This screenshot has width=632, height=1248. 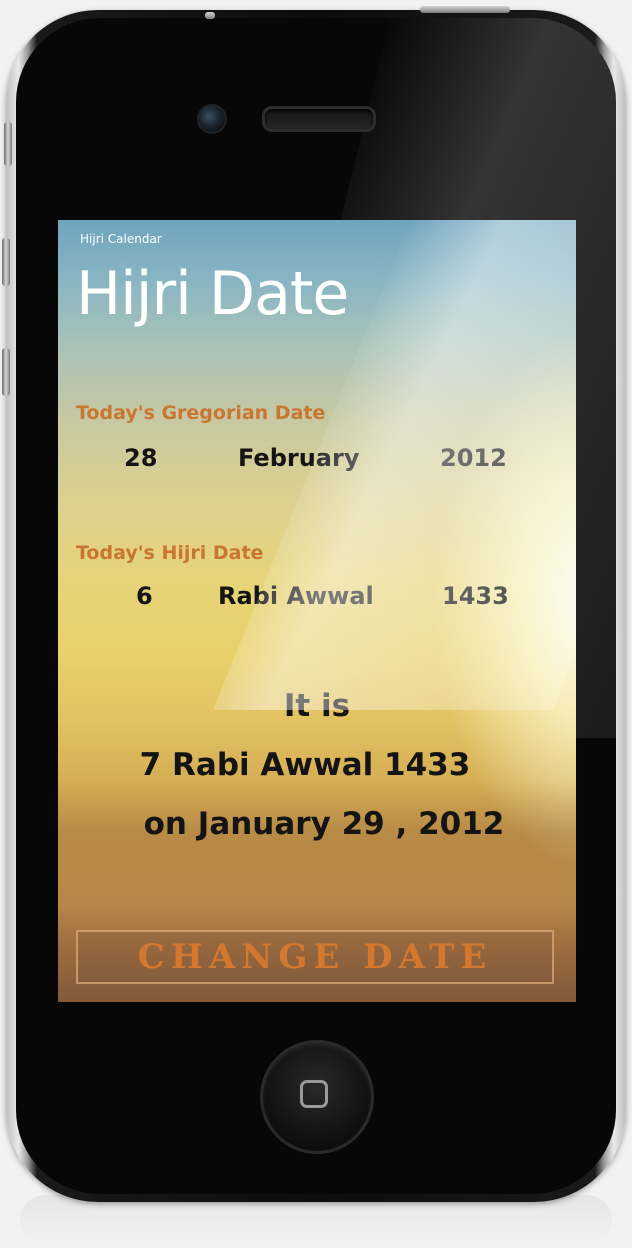 I want to click on earpiece-speaker, so click(x=319, y=119).